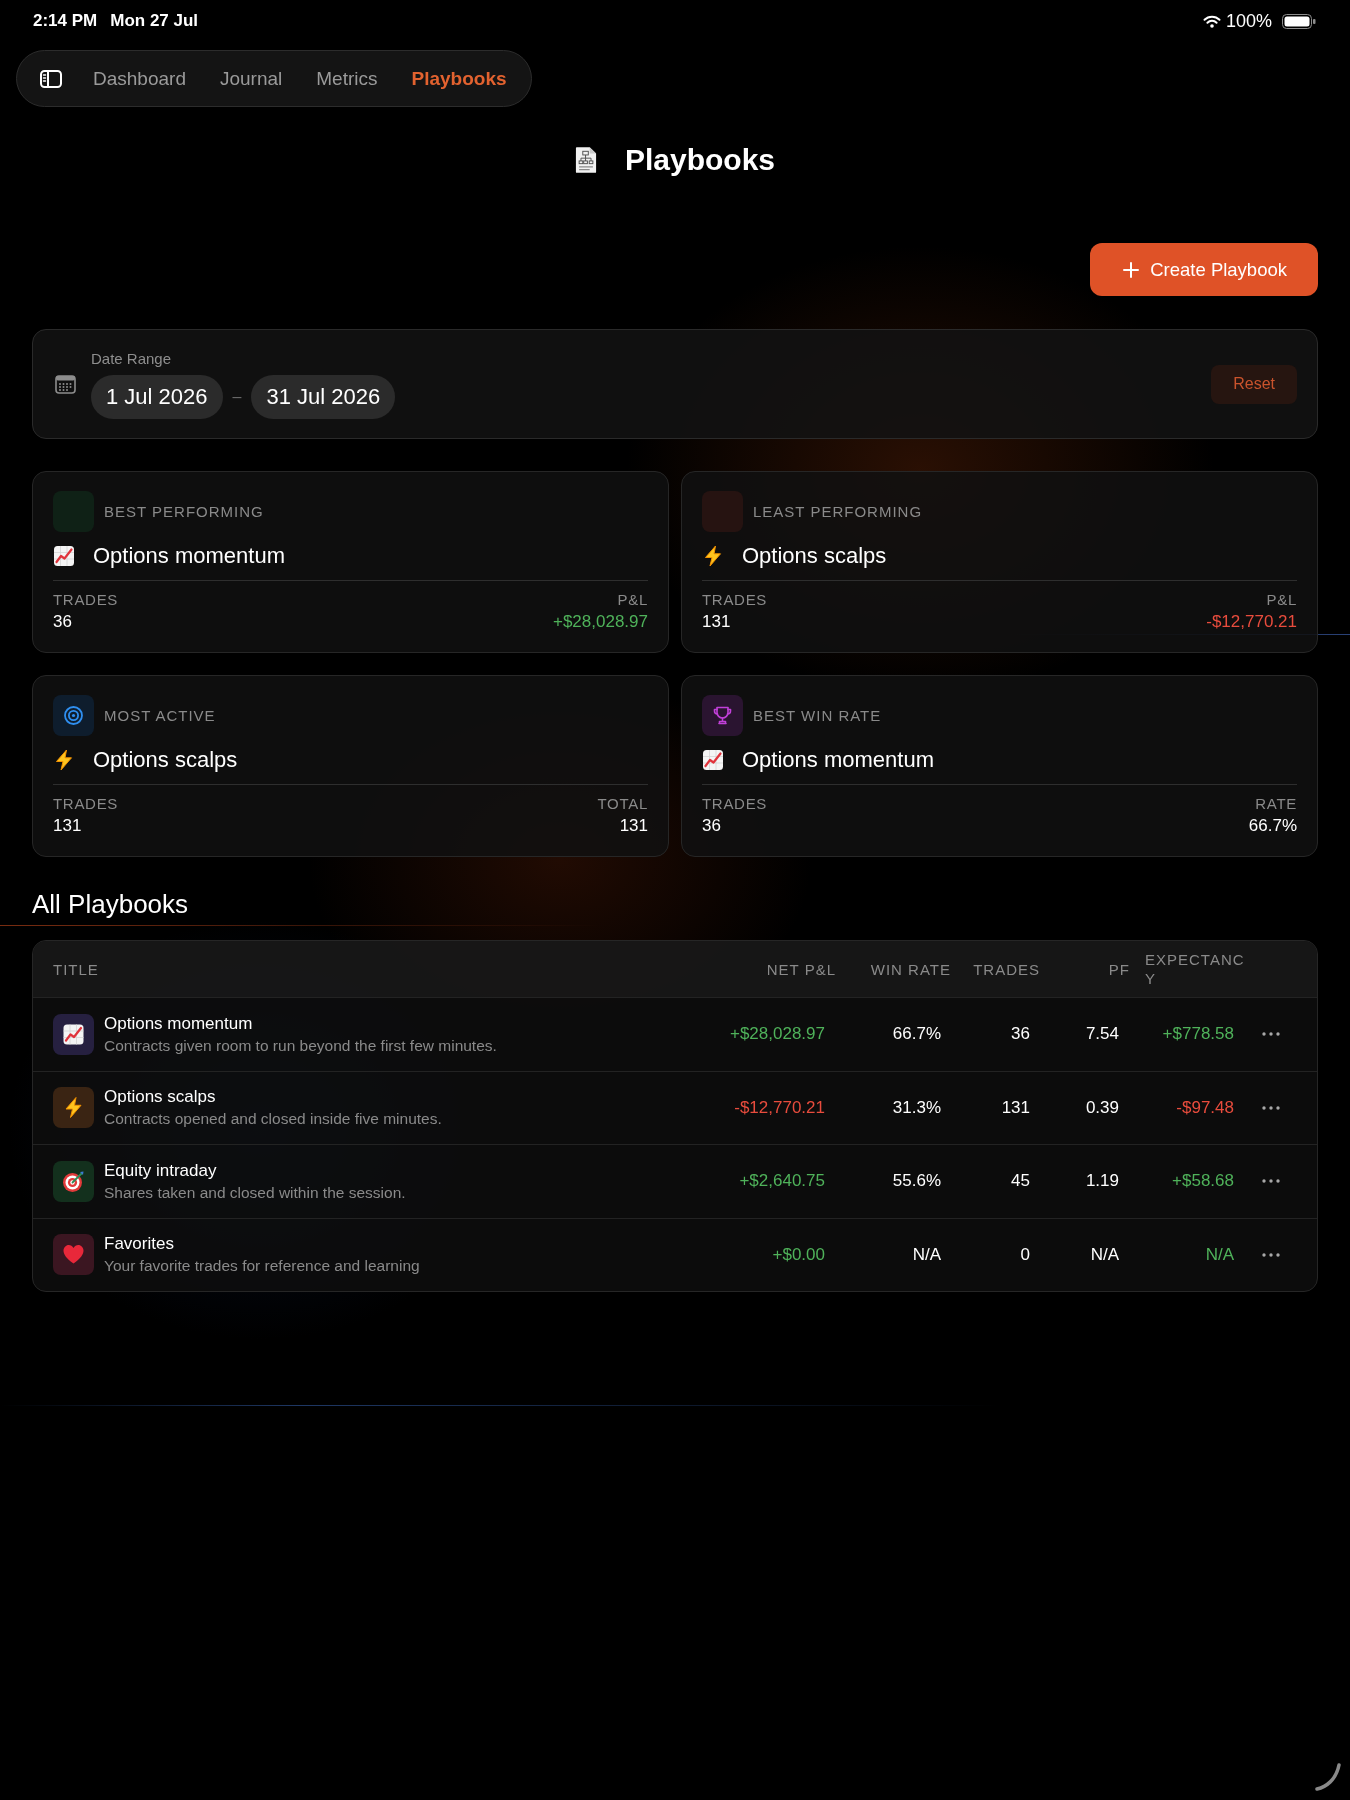 This screenshot has width=1350, height=1800. Describe the element at coordinates (600, 622) in the screenshot. I see `stat-value: +$28,028.97` at that location.